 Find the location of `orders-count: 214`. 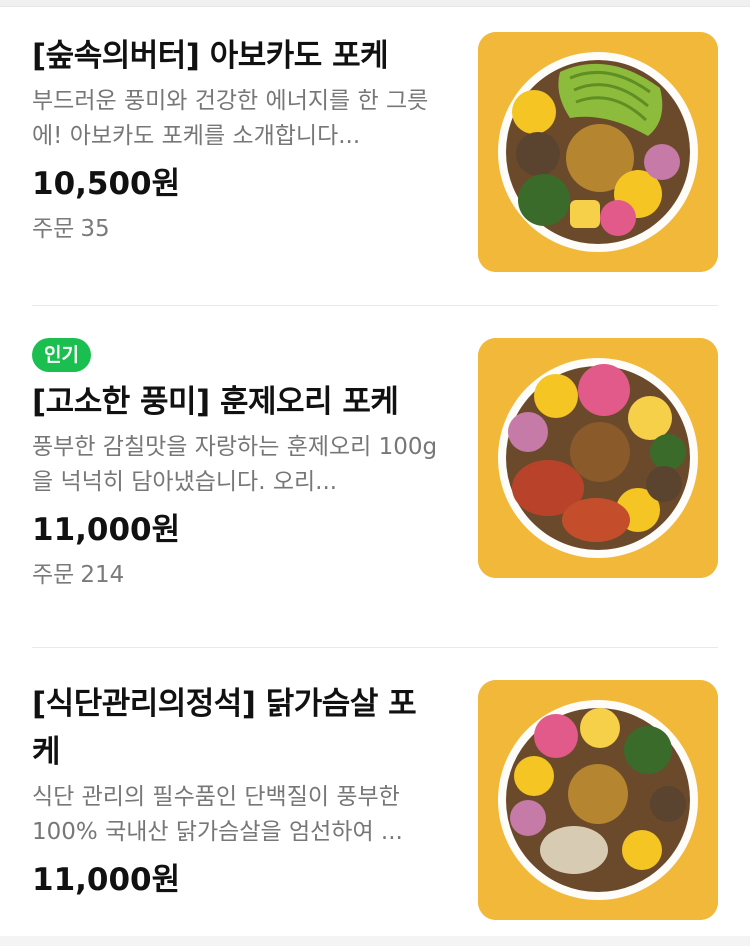

orders-count: 214 is located at coordinates (102, 575).